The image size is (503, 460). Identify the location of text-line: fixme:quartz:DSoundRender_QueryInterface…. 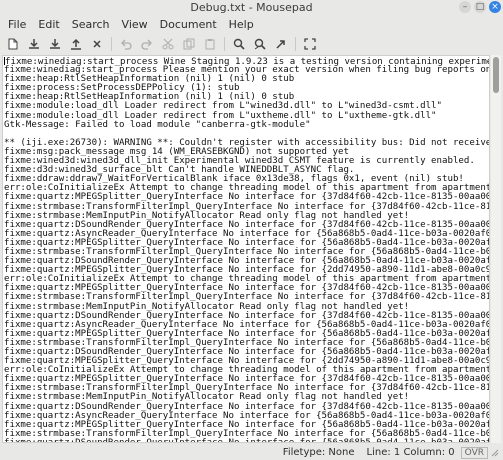
(247, 440).